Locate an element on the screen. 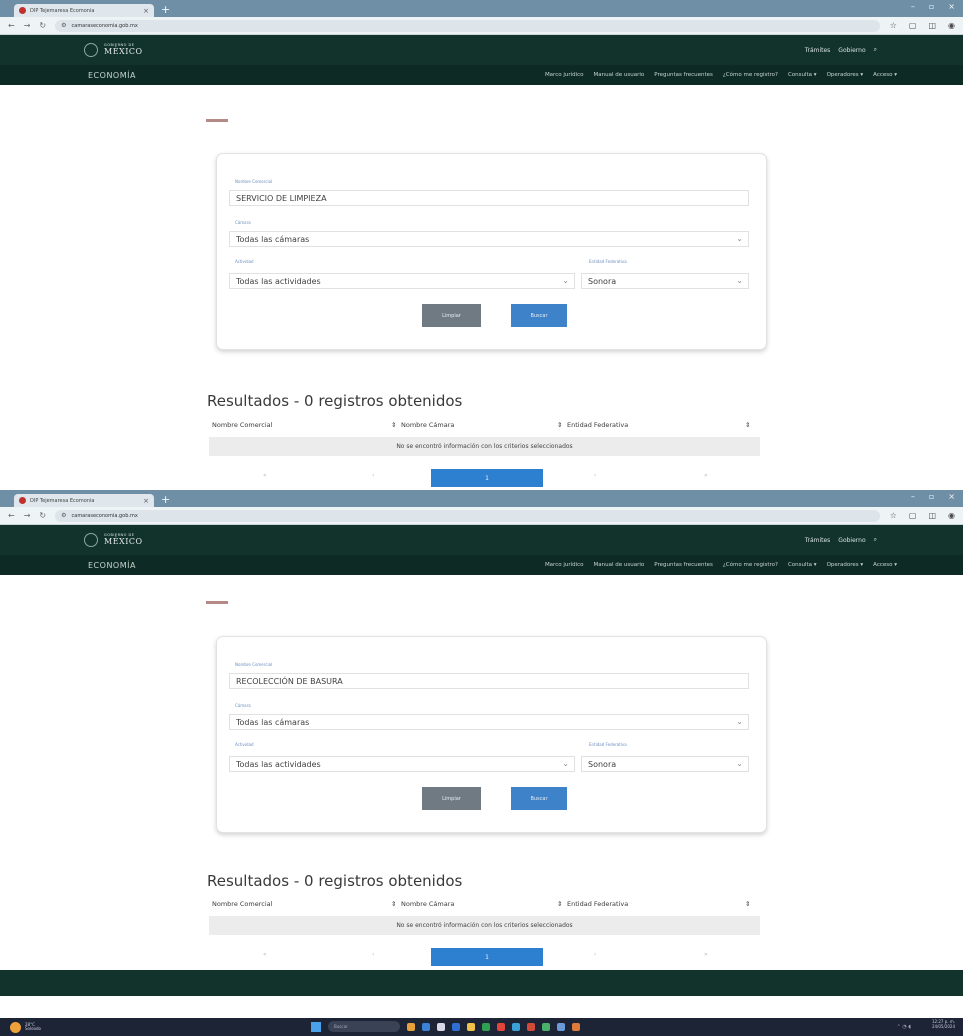  folder-icon is located at coordinates (471, 1026).